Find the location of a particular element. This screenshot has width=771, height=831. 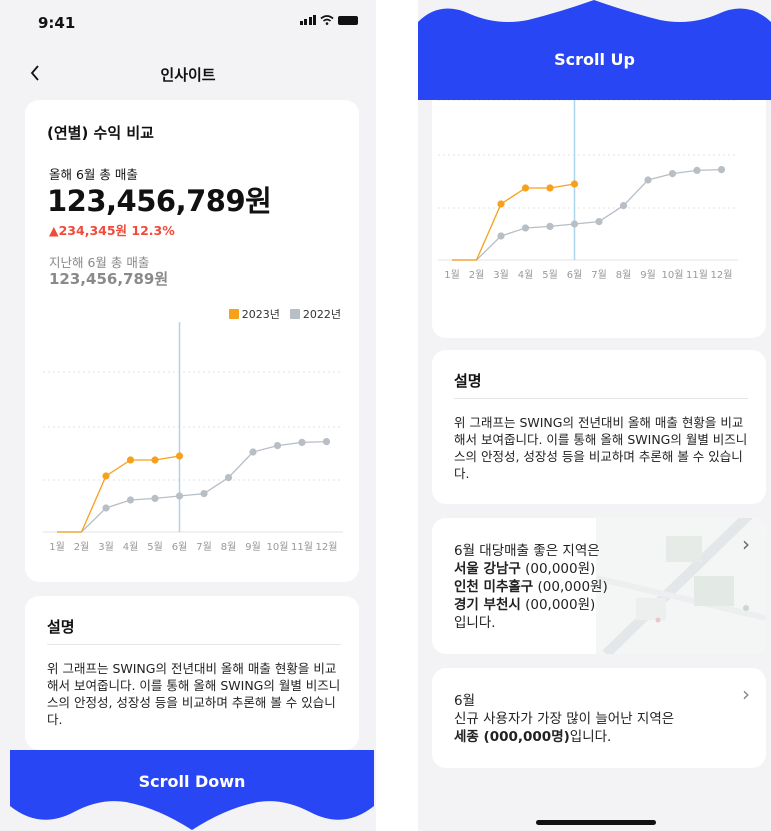

x-tick-label: 6월 is located at coordinates (575, 275).